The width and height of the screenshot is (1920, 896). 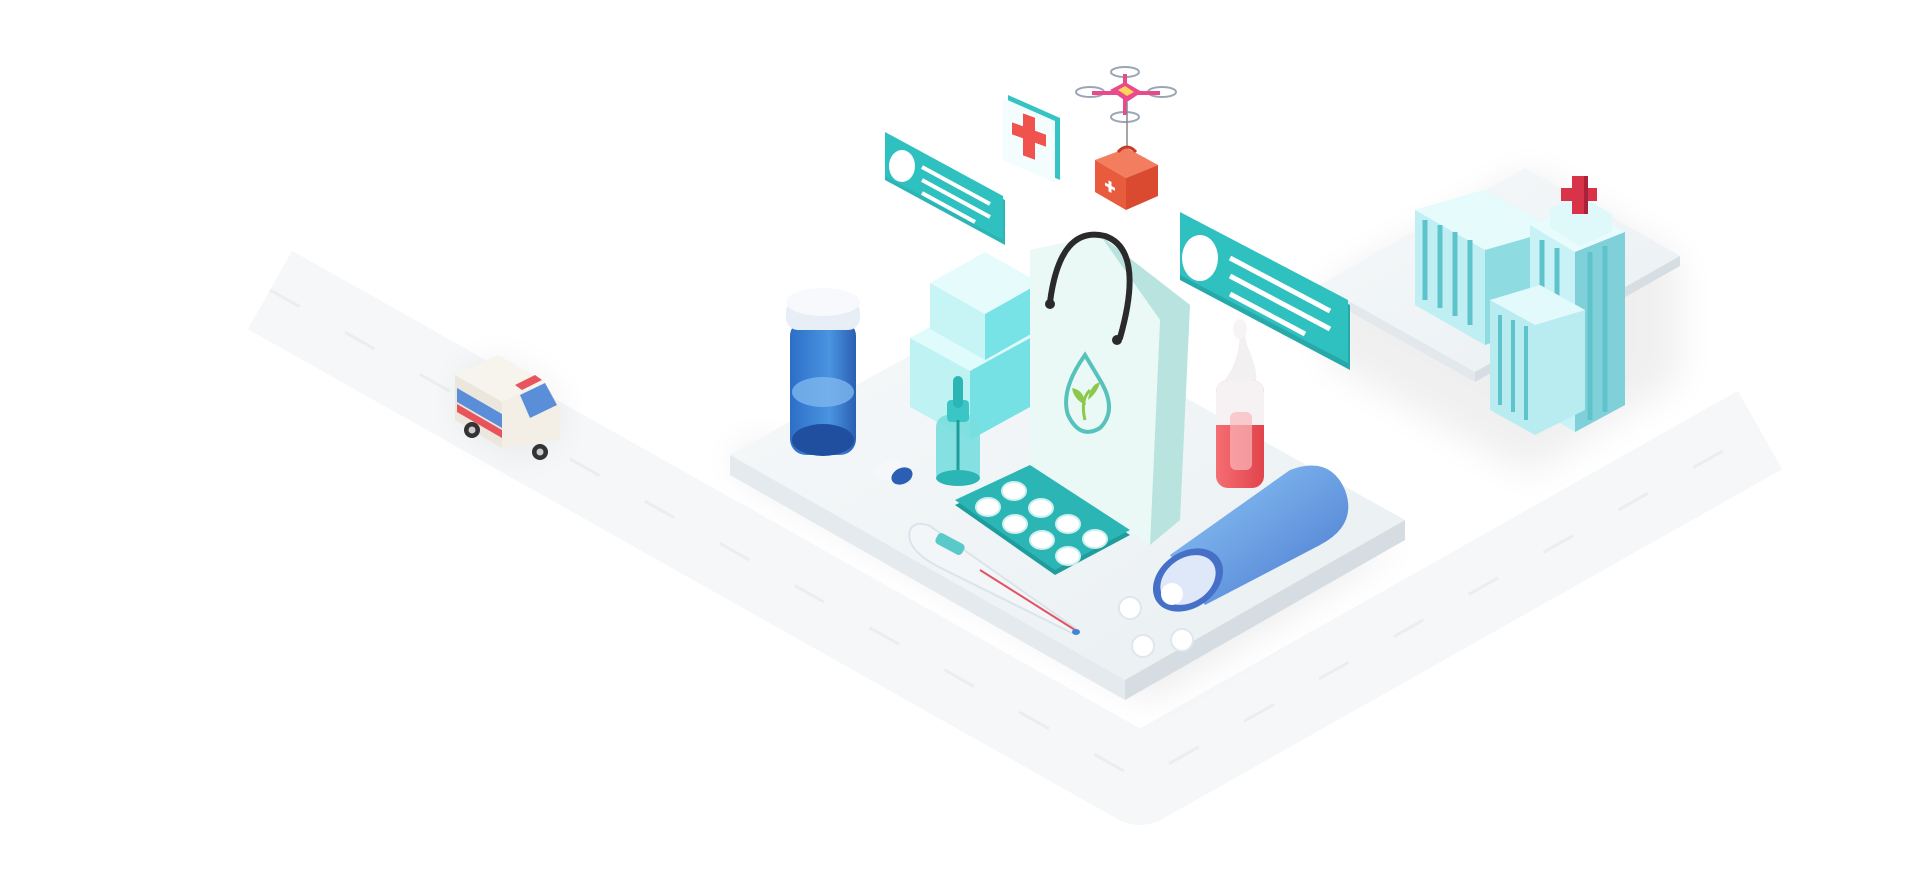 I want to click on eye-drop-bottle-icon, so click(x=1240, y=403).